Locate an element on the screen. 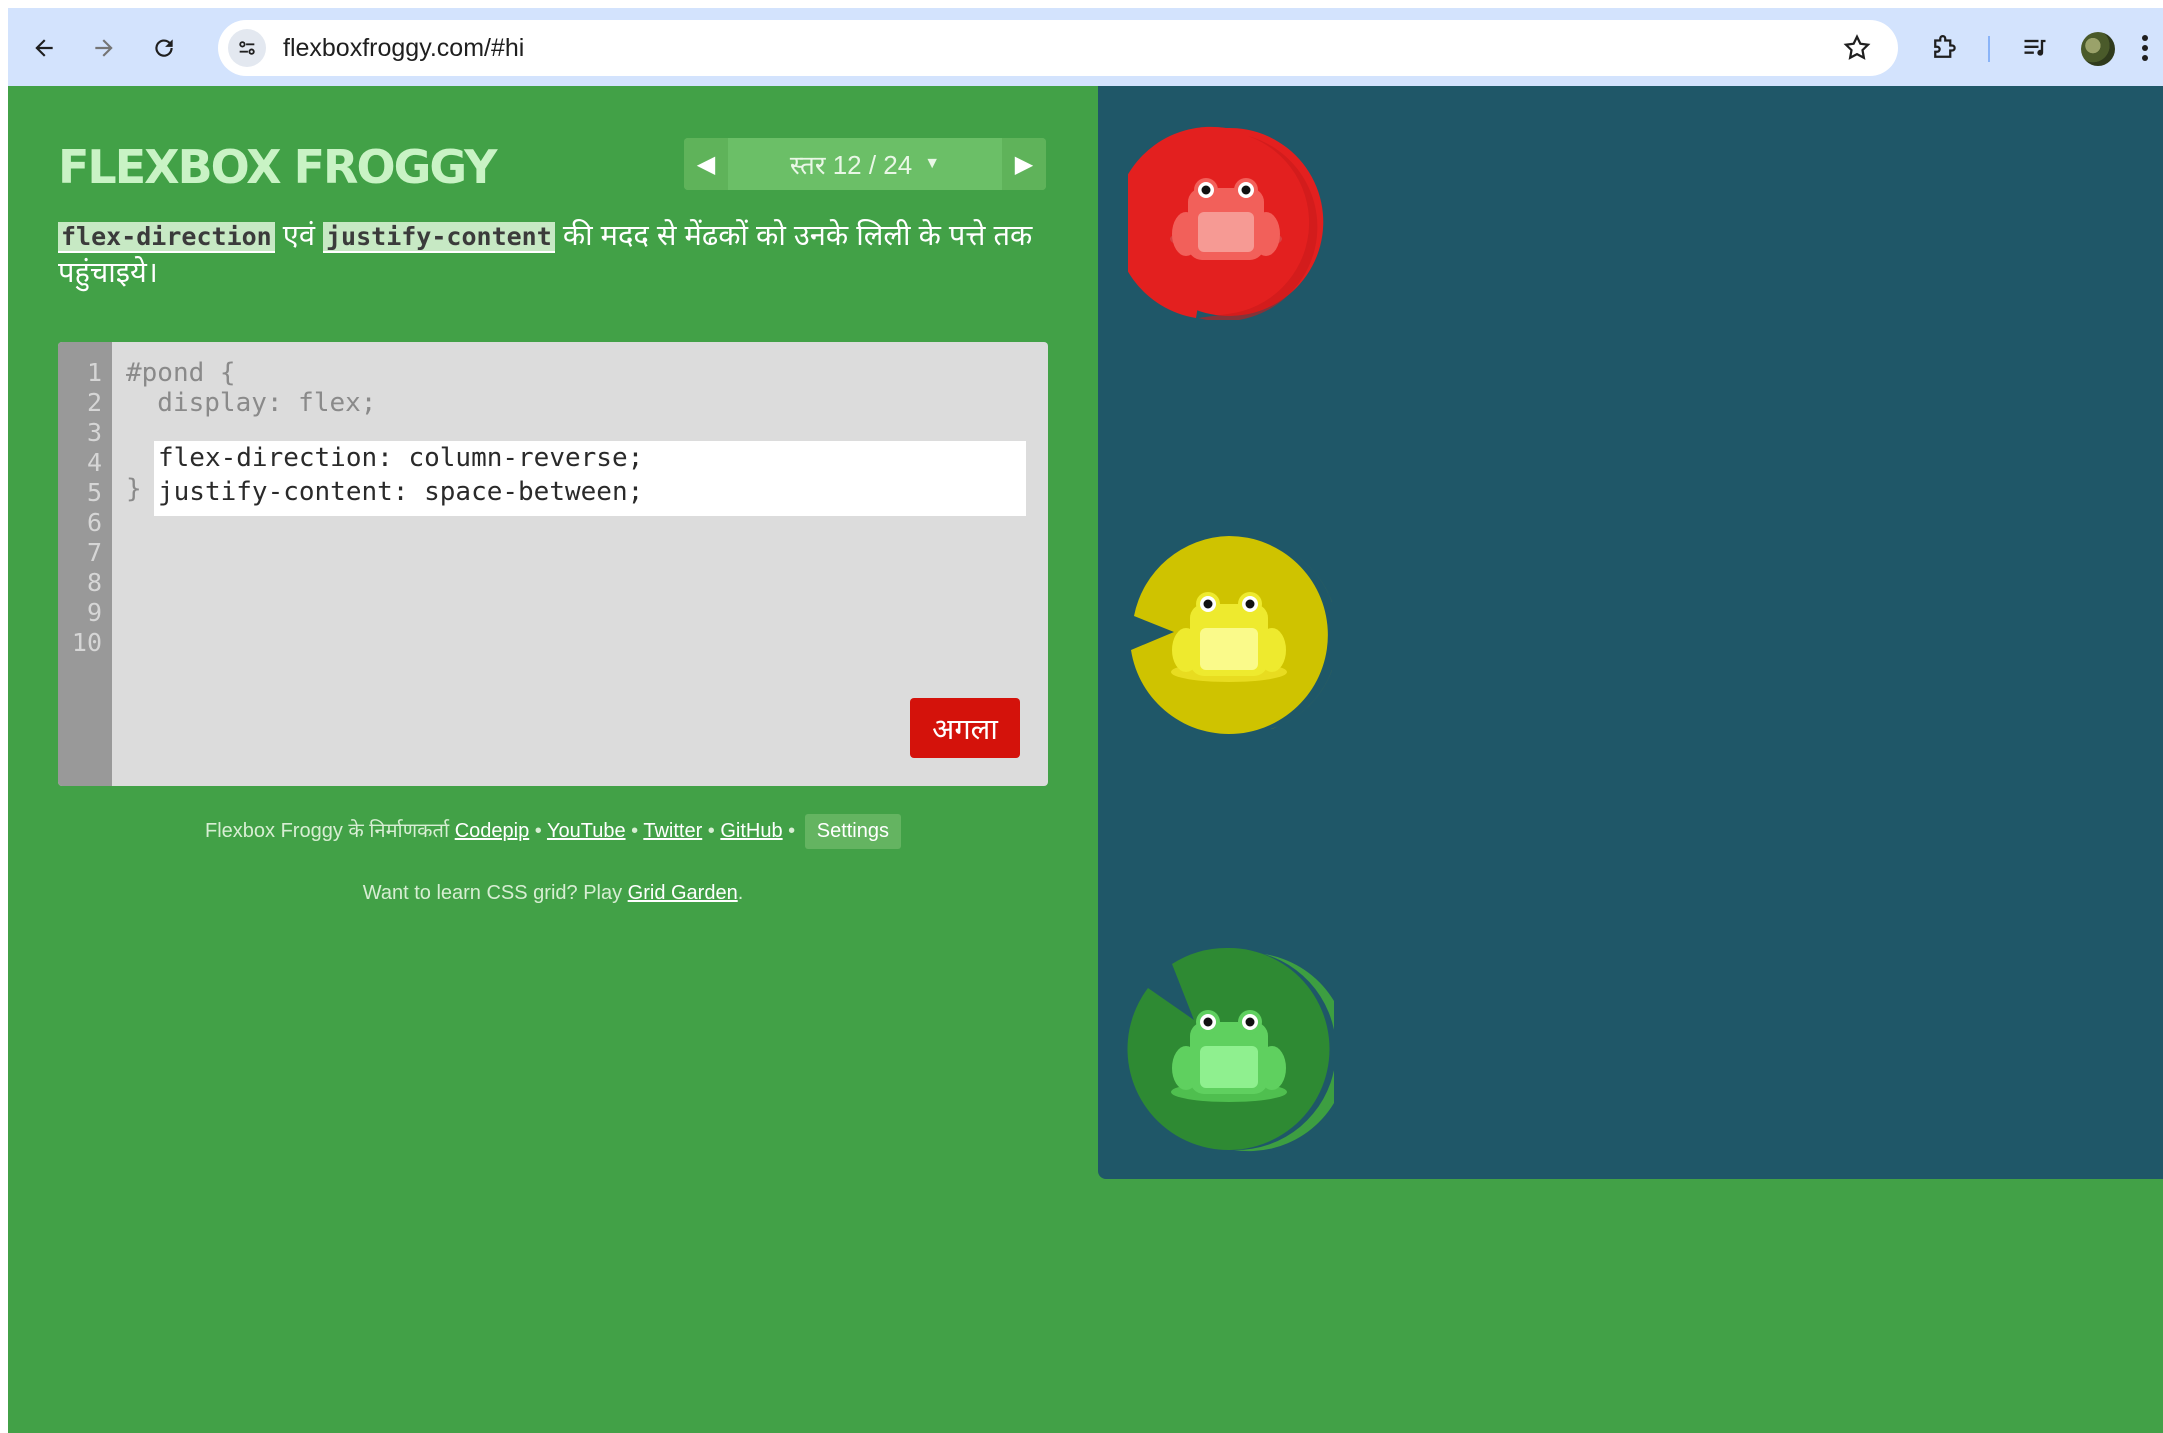 This screenshot has height=1433, width=2163. level-selector: स्तर 12 / 24 ▼ is located at coordinates (865, 164).